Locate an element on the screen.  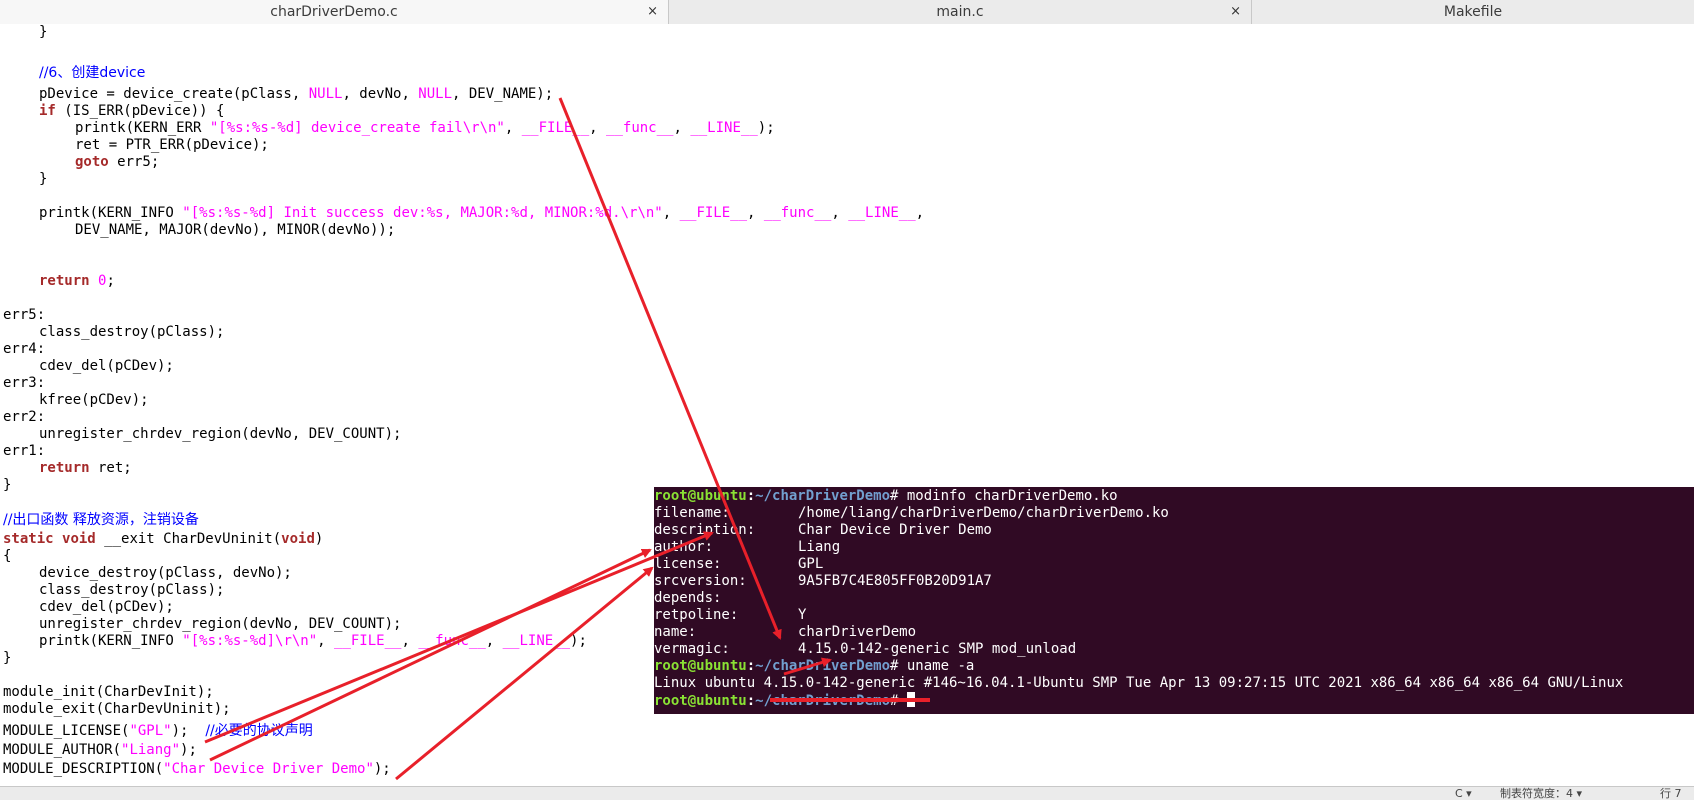
tab-label: main.c is located at coordinates (960, 12).